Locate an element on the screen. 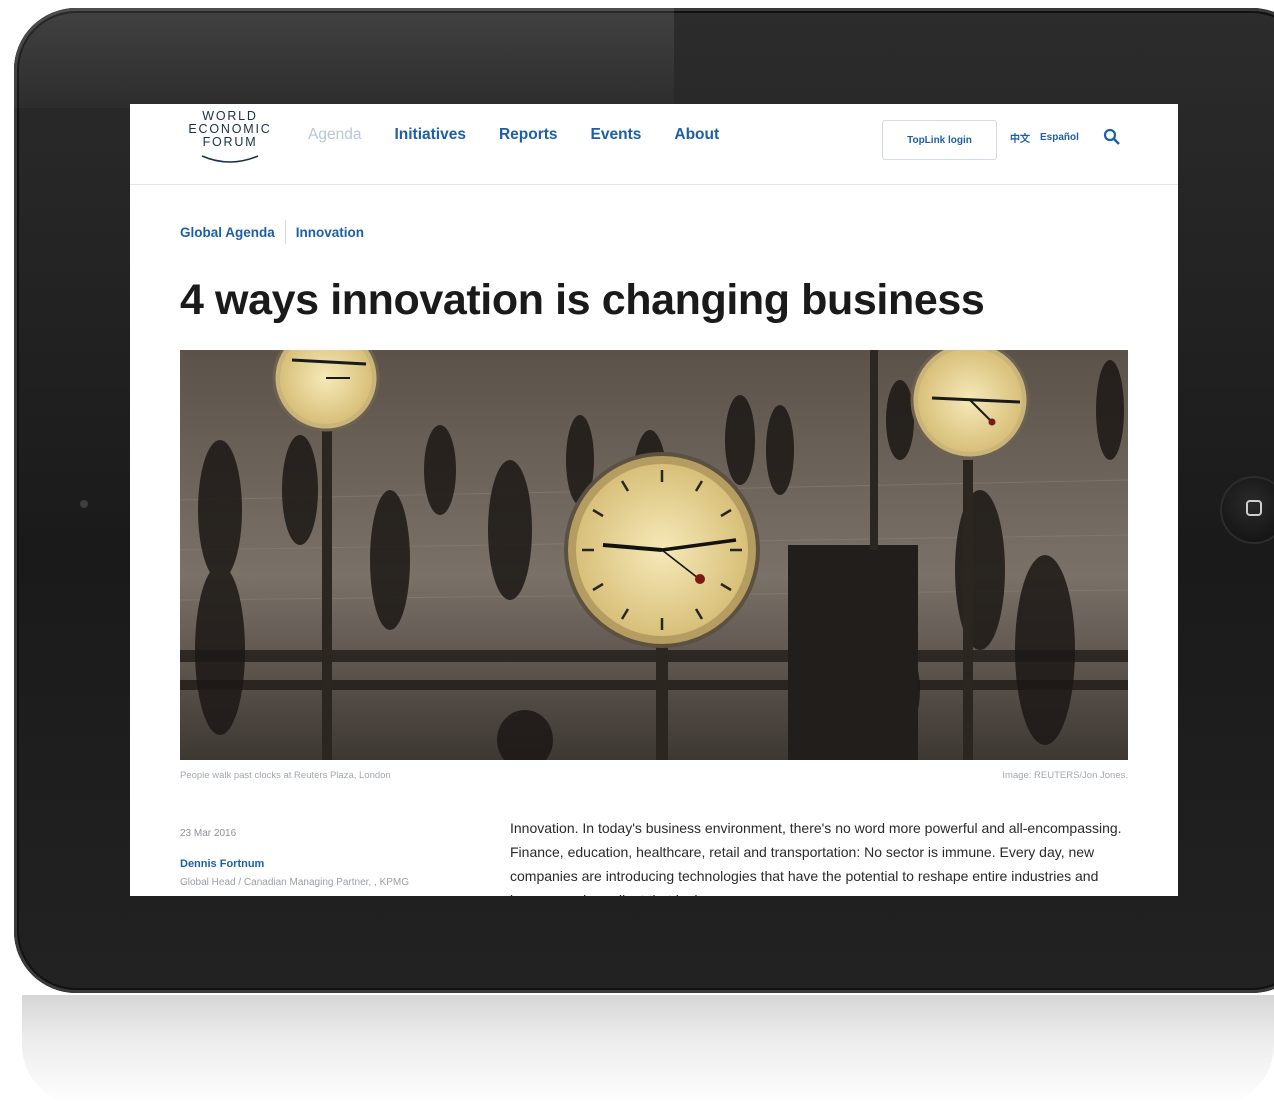 The height and width of the screenshot is (1114, 1274). nav-about: About is located at coordinates (696, 135).